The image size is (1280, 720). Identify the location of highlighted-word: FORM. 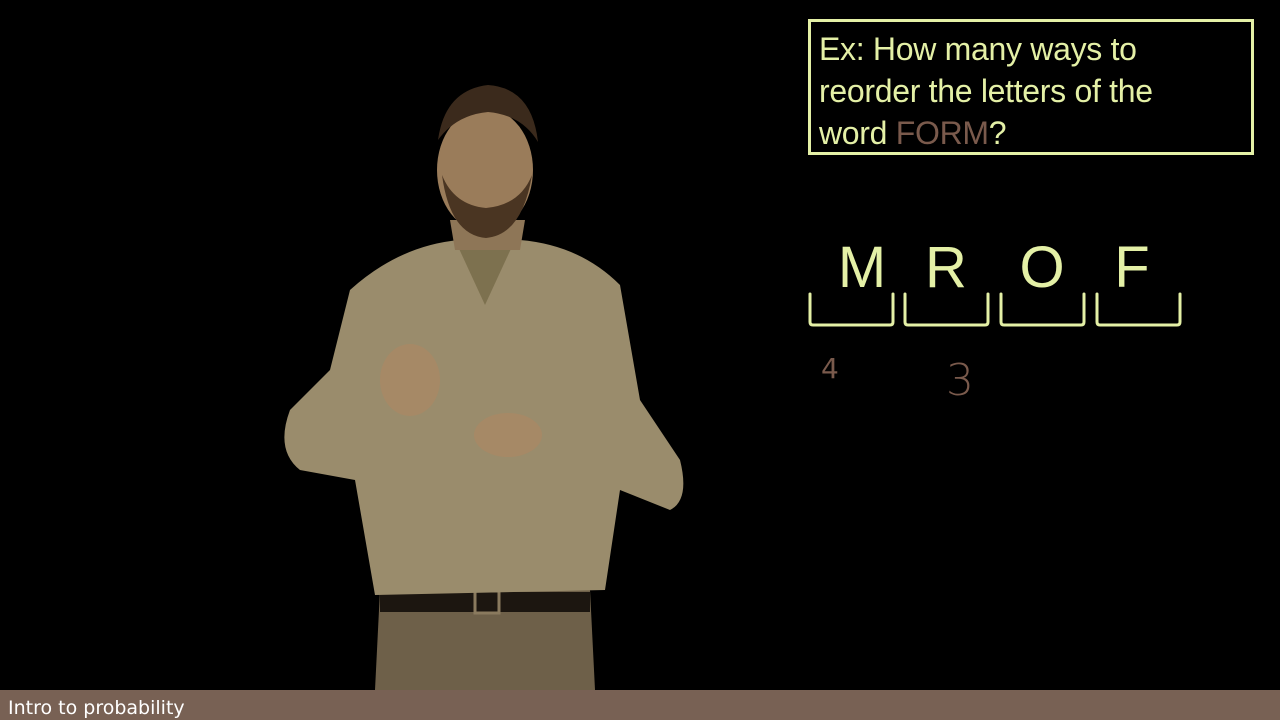
(942, 133).